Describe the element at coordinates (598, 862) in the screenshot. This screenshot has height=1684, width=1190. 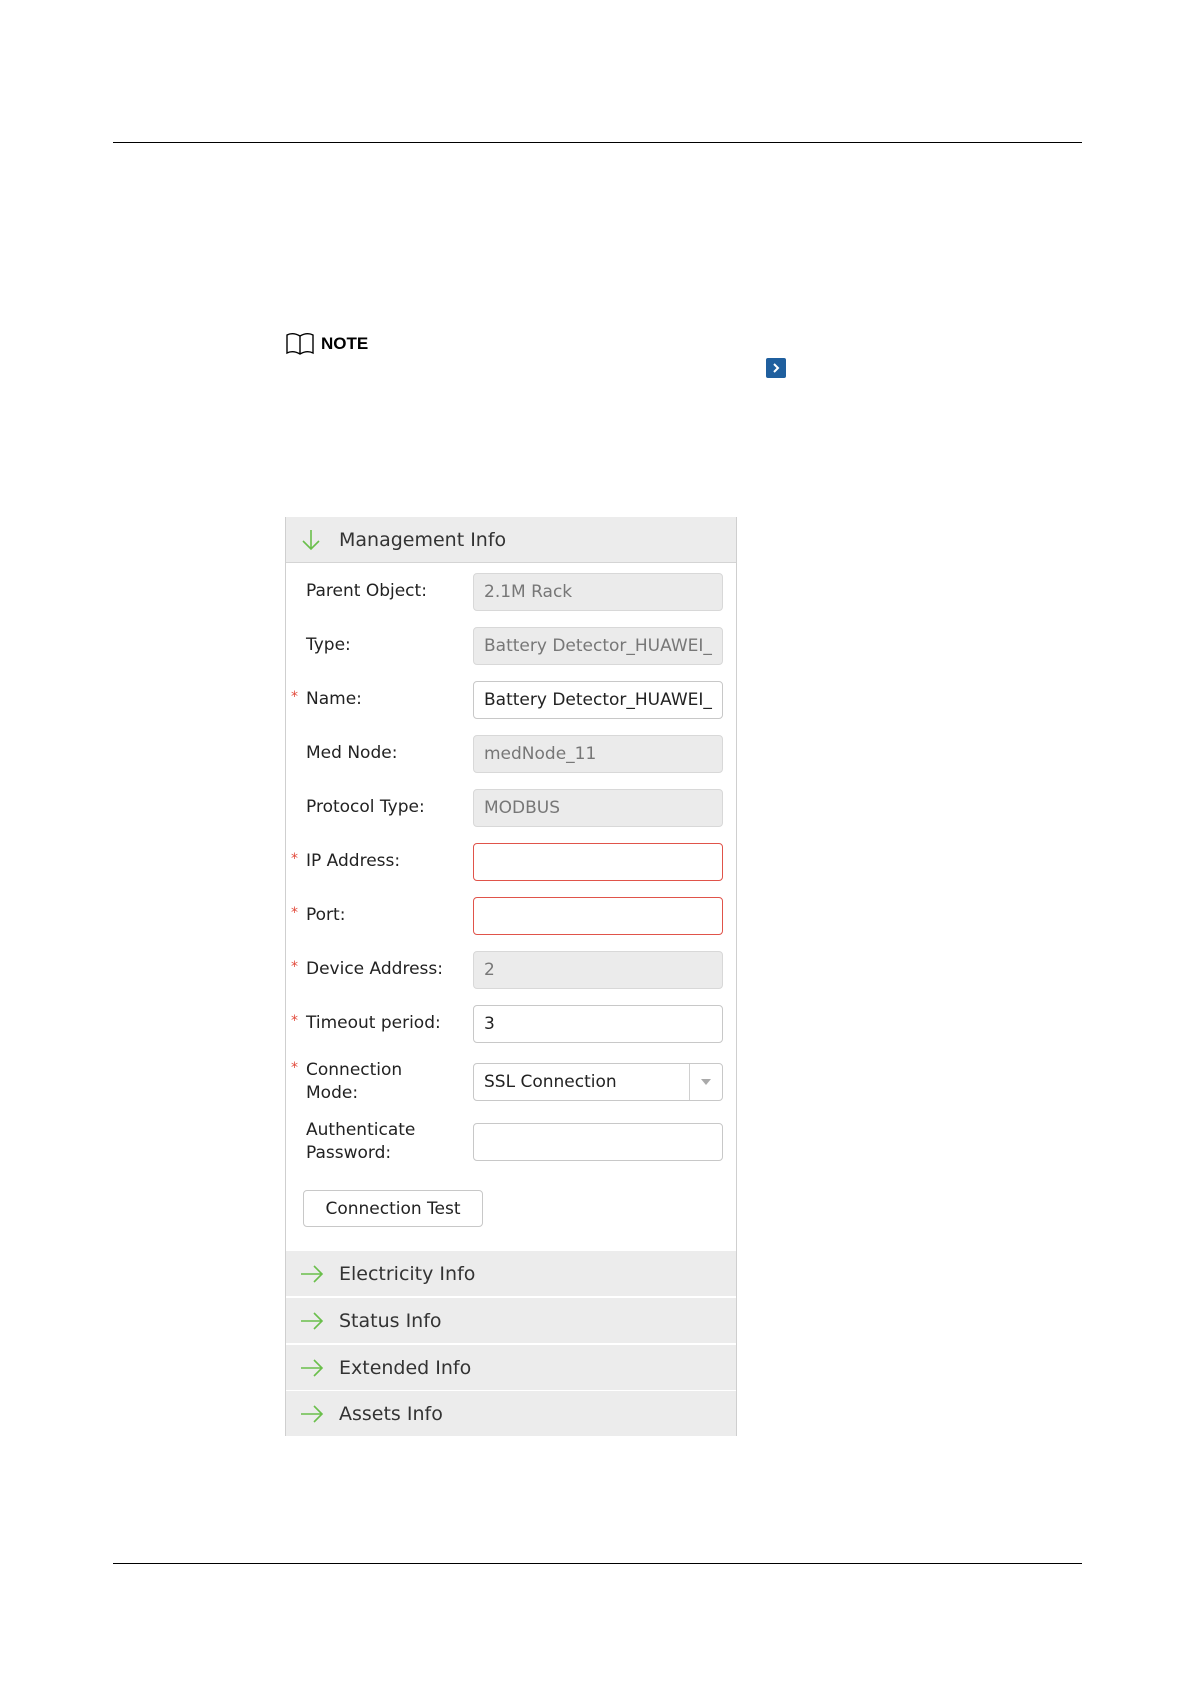
I see `ip-address-input` at that location.